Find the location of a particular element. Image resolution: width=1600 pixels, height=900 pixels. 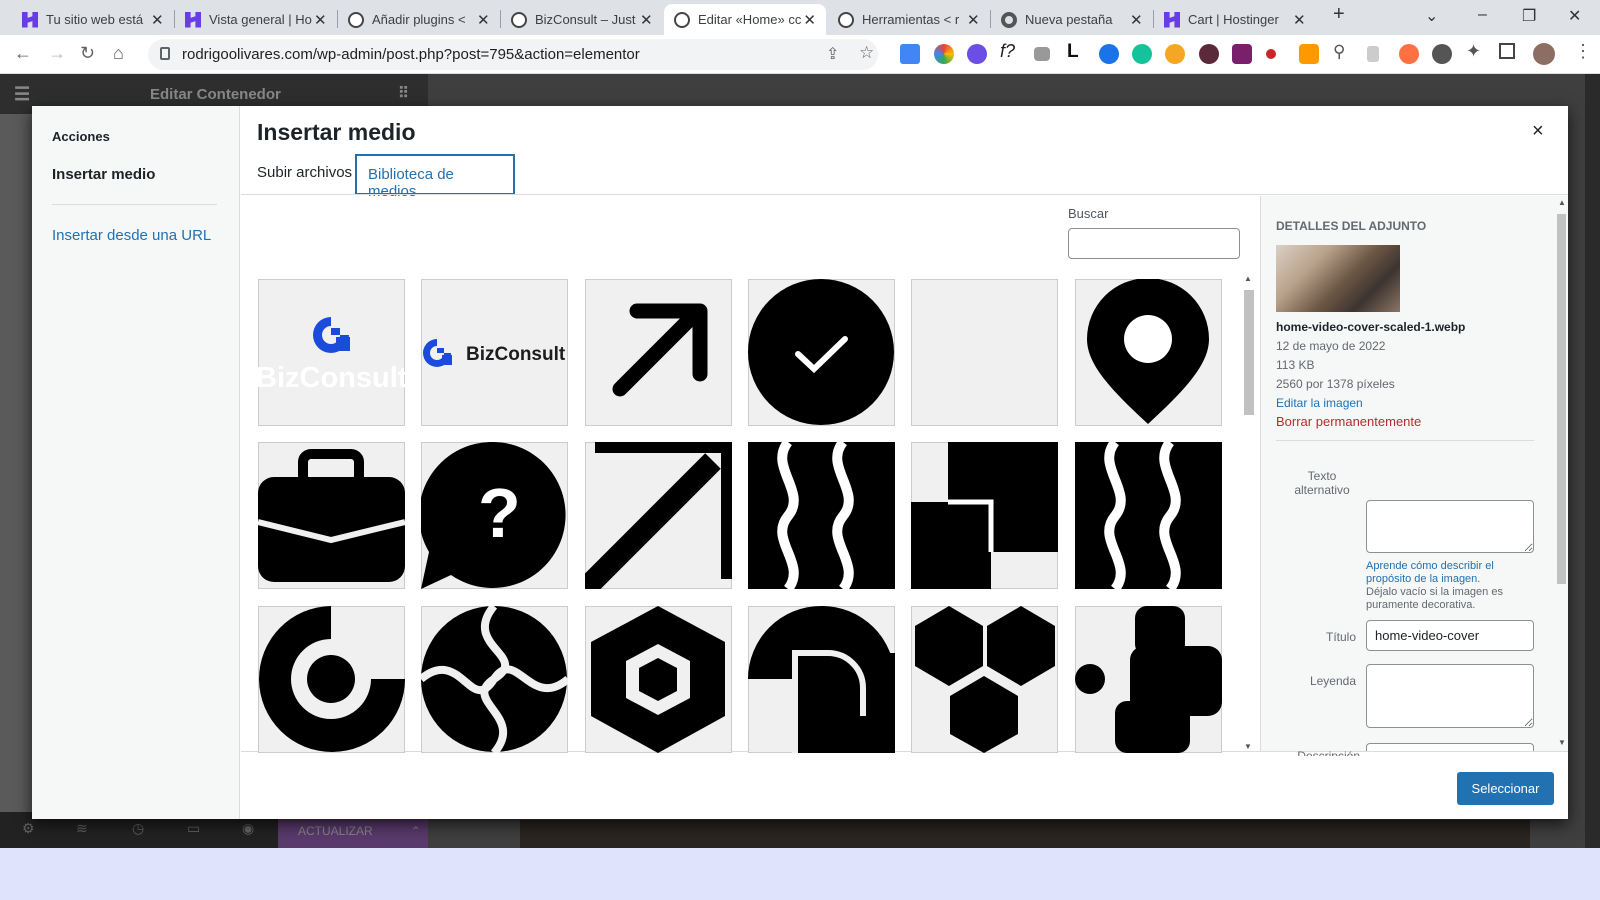

font-extension-icon: f? is located at coordinates (1007, 51).